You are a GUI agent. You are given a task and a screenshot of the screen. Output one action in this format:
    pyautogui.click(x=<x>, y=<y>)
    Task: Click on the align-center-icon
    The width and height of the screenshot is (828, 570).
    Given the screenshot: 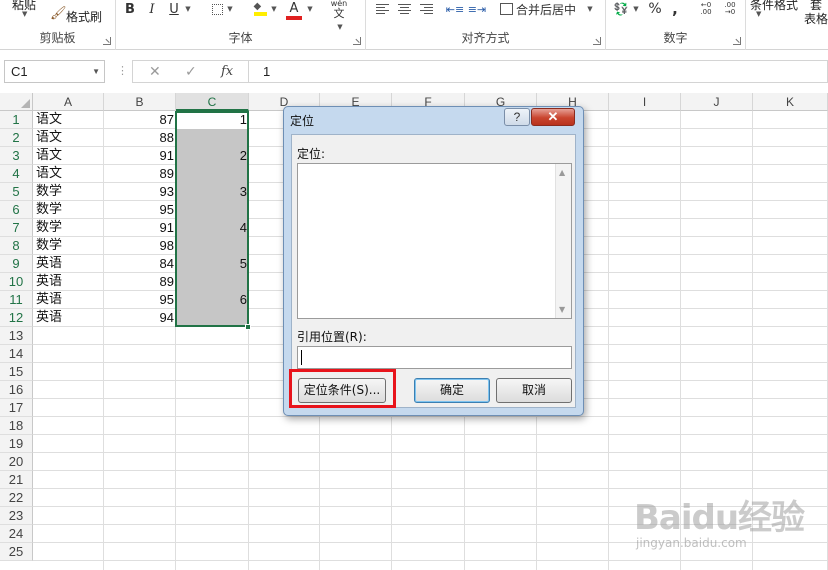 What is the action you would take?
    pyautogui.click(x=404, y=9)
    